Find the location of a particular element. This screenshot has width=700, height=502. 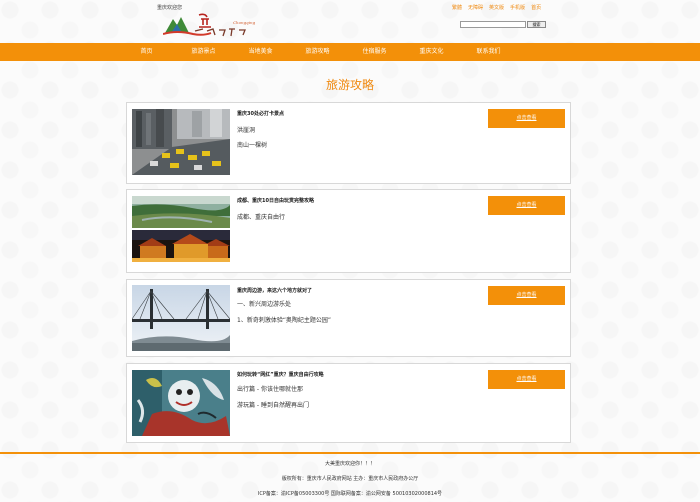

card-line: 1、新奇刺激体验“奥陶纪主题公园” is located at coordinates (284, 320).